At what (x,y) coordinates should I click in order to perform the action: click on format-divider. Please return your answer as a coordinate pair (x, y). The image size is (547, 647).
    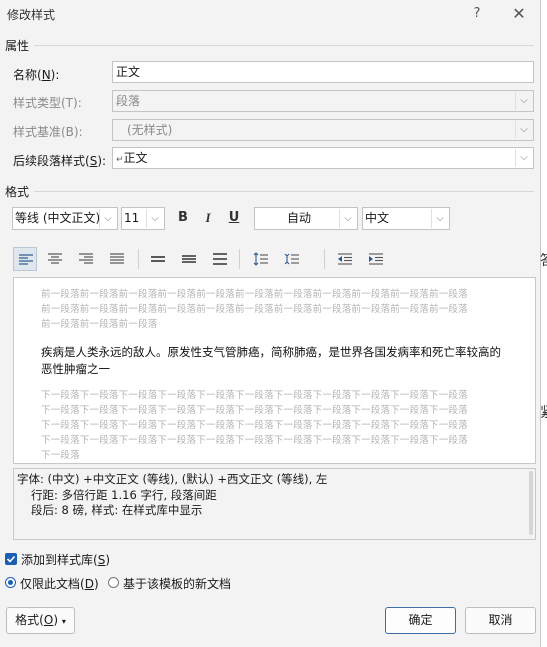
    Looking at the image, I should click on (284, 191).